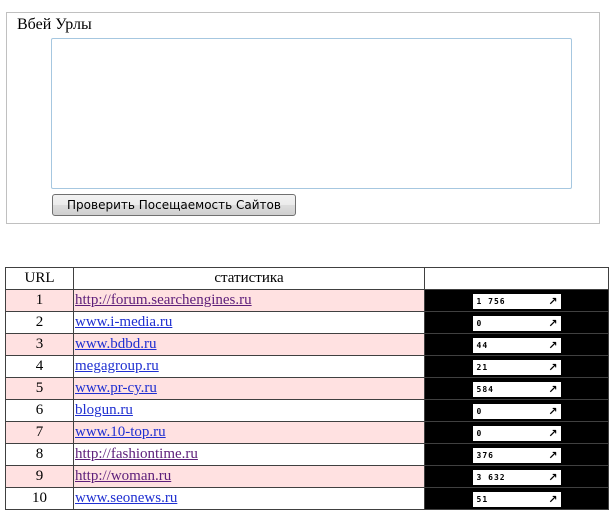 The height and width of the screenshot is (521, 613). I want to click on row-number: 5, so click(39, 388).